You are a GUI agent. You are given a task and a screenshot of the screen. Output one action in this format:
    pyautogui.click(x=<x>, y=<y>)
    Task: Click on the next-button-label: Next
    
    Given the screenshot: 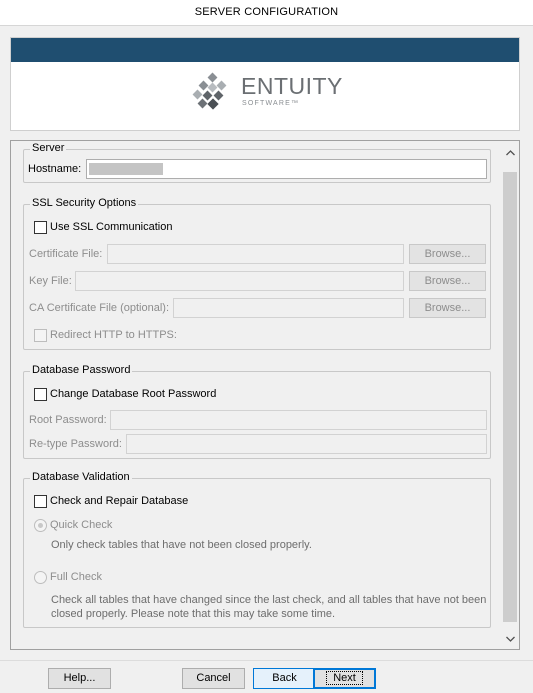 What is the action you would take?
    pyautogui.click(x=344, y=678)
    